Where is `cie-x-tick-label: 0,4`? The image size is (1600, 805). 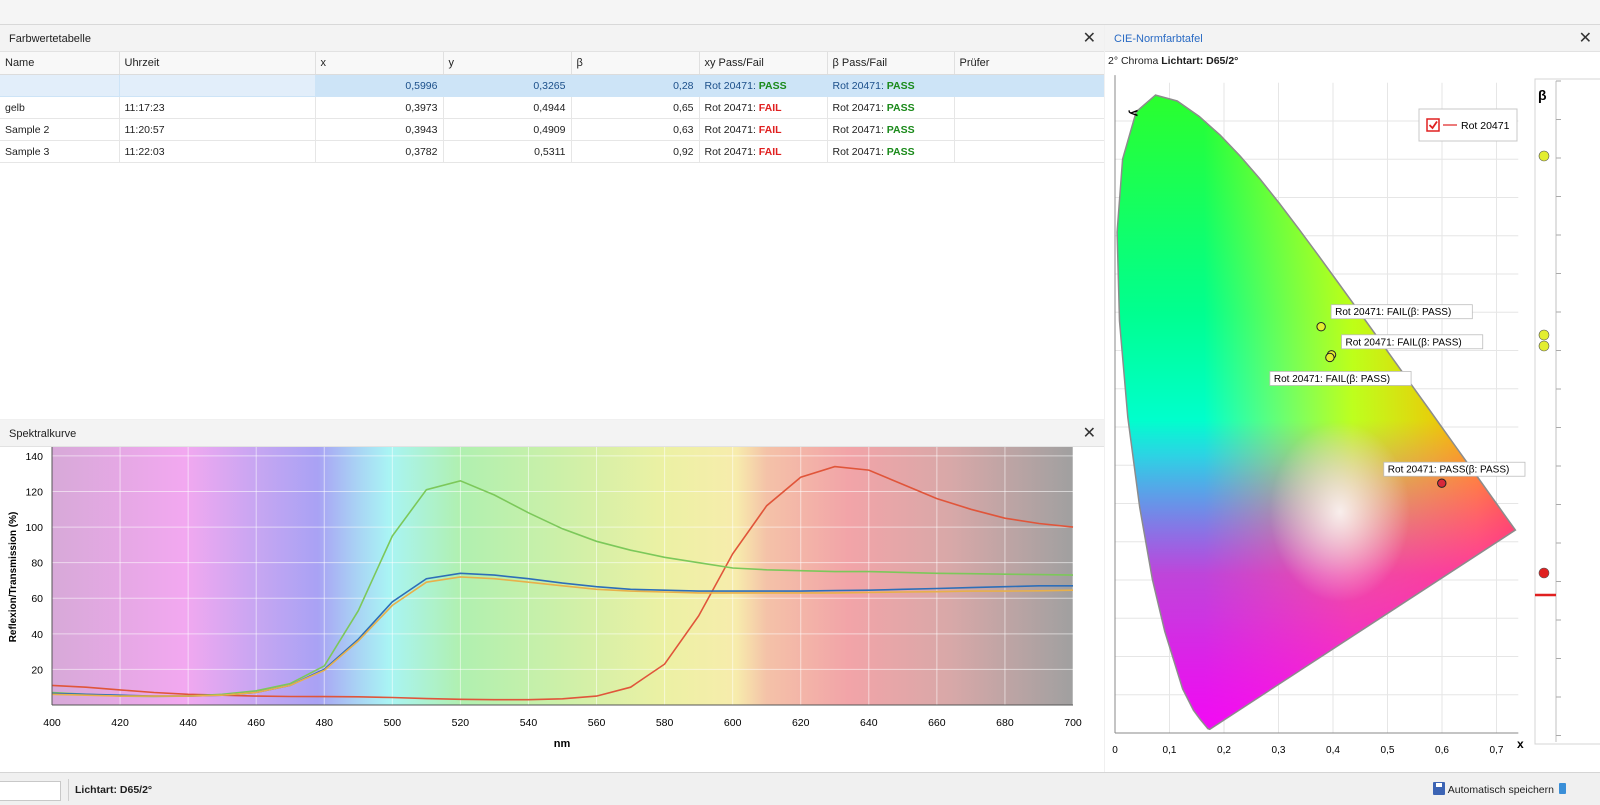
cie-x-tick-label: 0,4 is located at coordinates (1333, 750).